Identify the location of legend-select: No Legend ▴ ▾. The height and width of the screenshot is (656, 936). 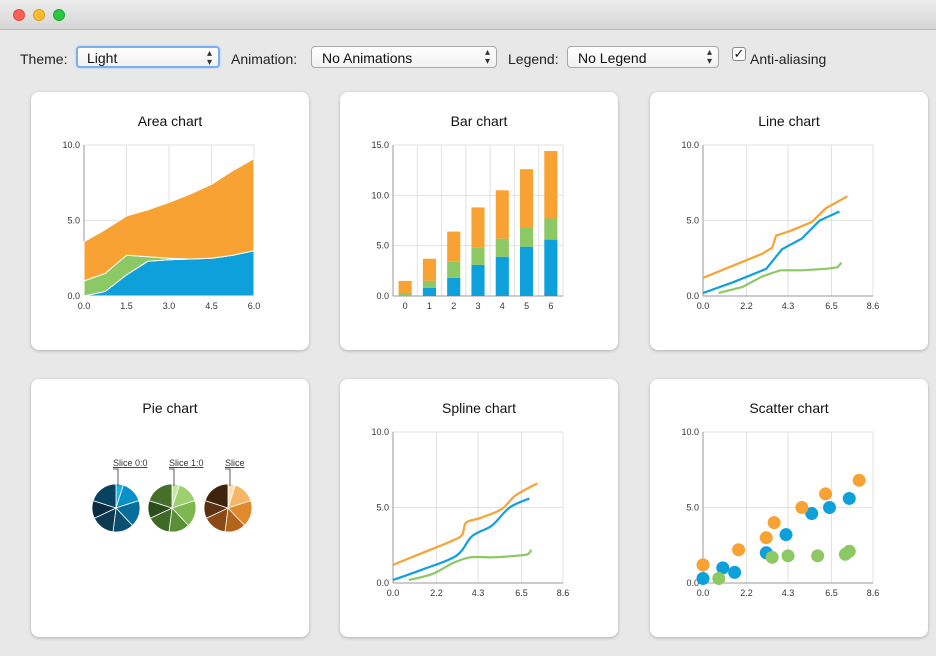
(643, 57).